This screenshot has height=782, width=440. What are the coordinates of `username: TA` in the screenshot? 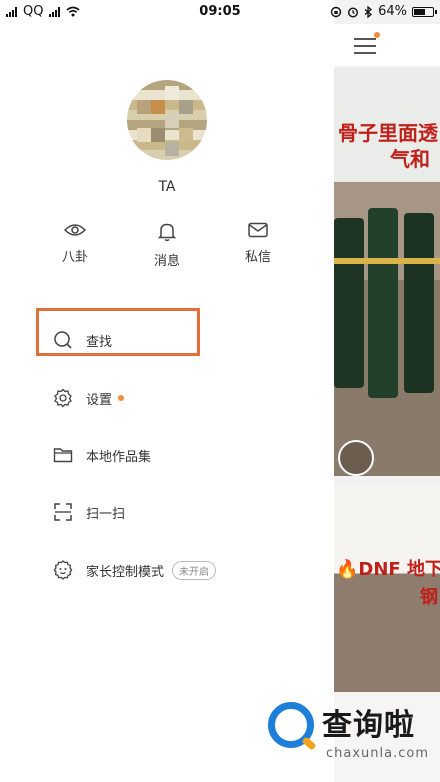 It's located at (167, 187).